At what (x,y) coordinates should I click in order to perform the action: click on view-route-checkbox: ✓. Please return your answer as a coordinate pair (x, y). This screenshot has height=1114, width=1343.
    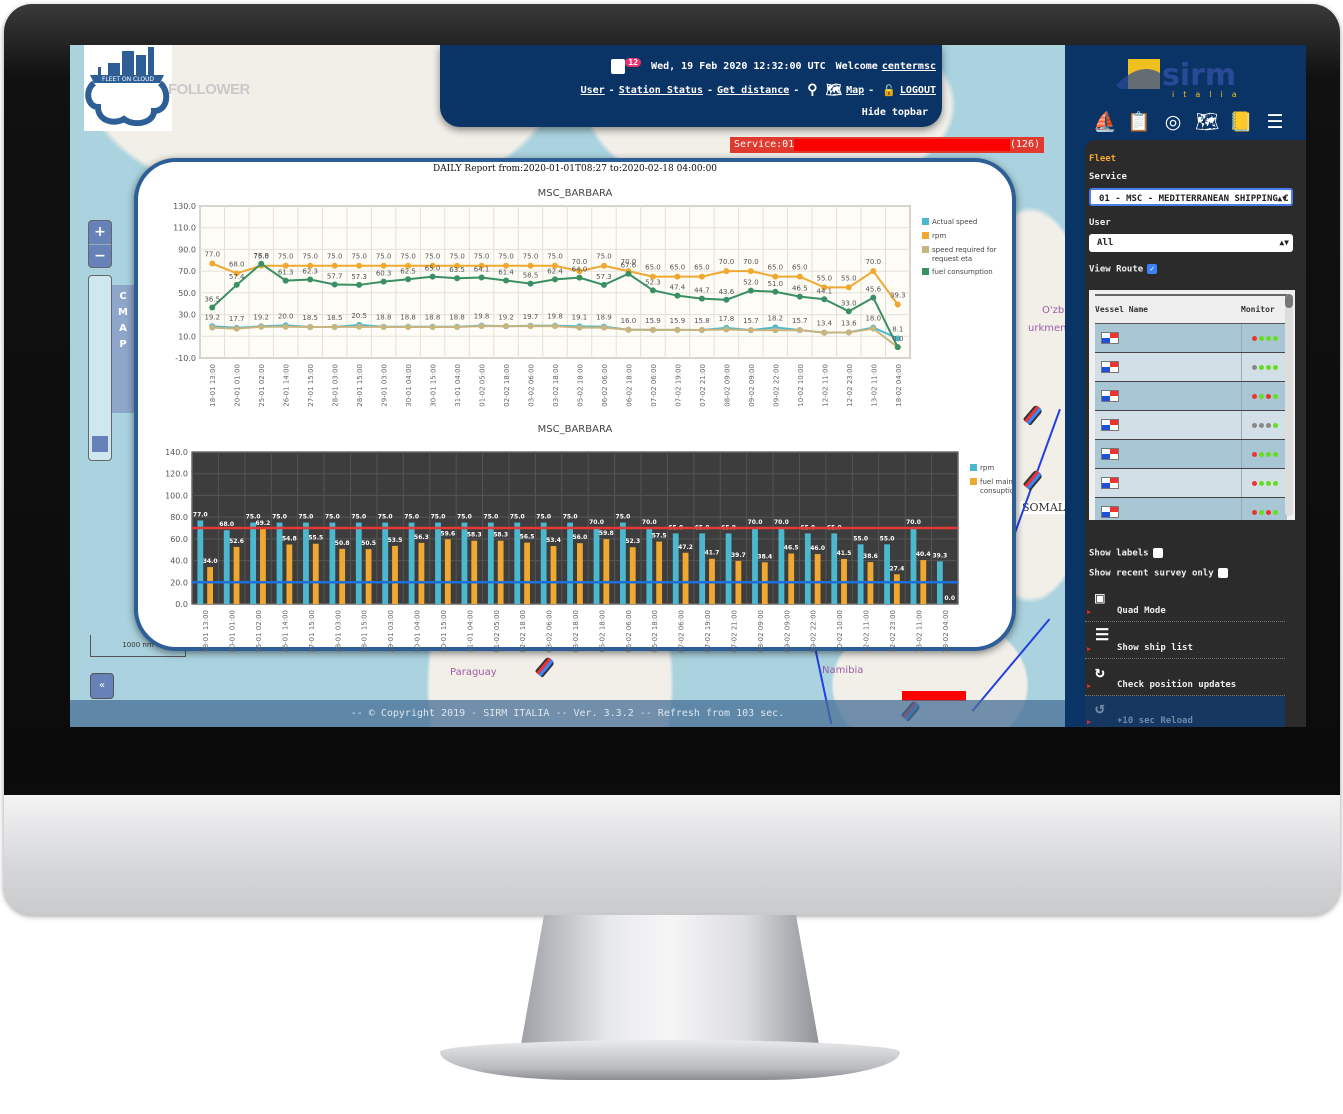
    Looking at the image, I should click on (1152, 269).